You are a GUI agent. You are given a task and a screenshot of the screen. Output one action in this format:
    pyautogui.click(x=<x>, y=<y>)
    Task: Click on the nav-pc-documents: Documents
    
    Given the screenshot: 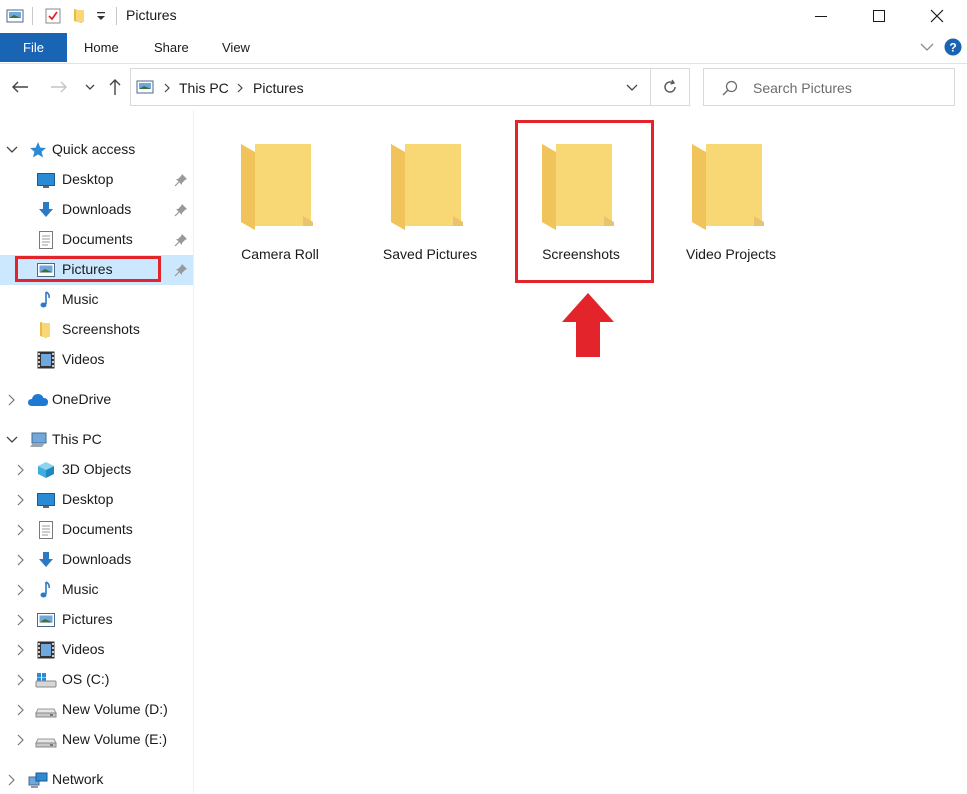 What is the action you would take?
    pyautogui.click(x=96, y=530)
    